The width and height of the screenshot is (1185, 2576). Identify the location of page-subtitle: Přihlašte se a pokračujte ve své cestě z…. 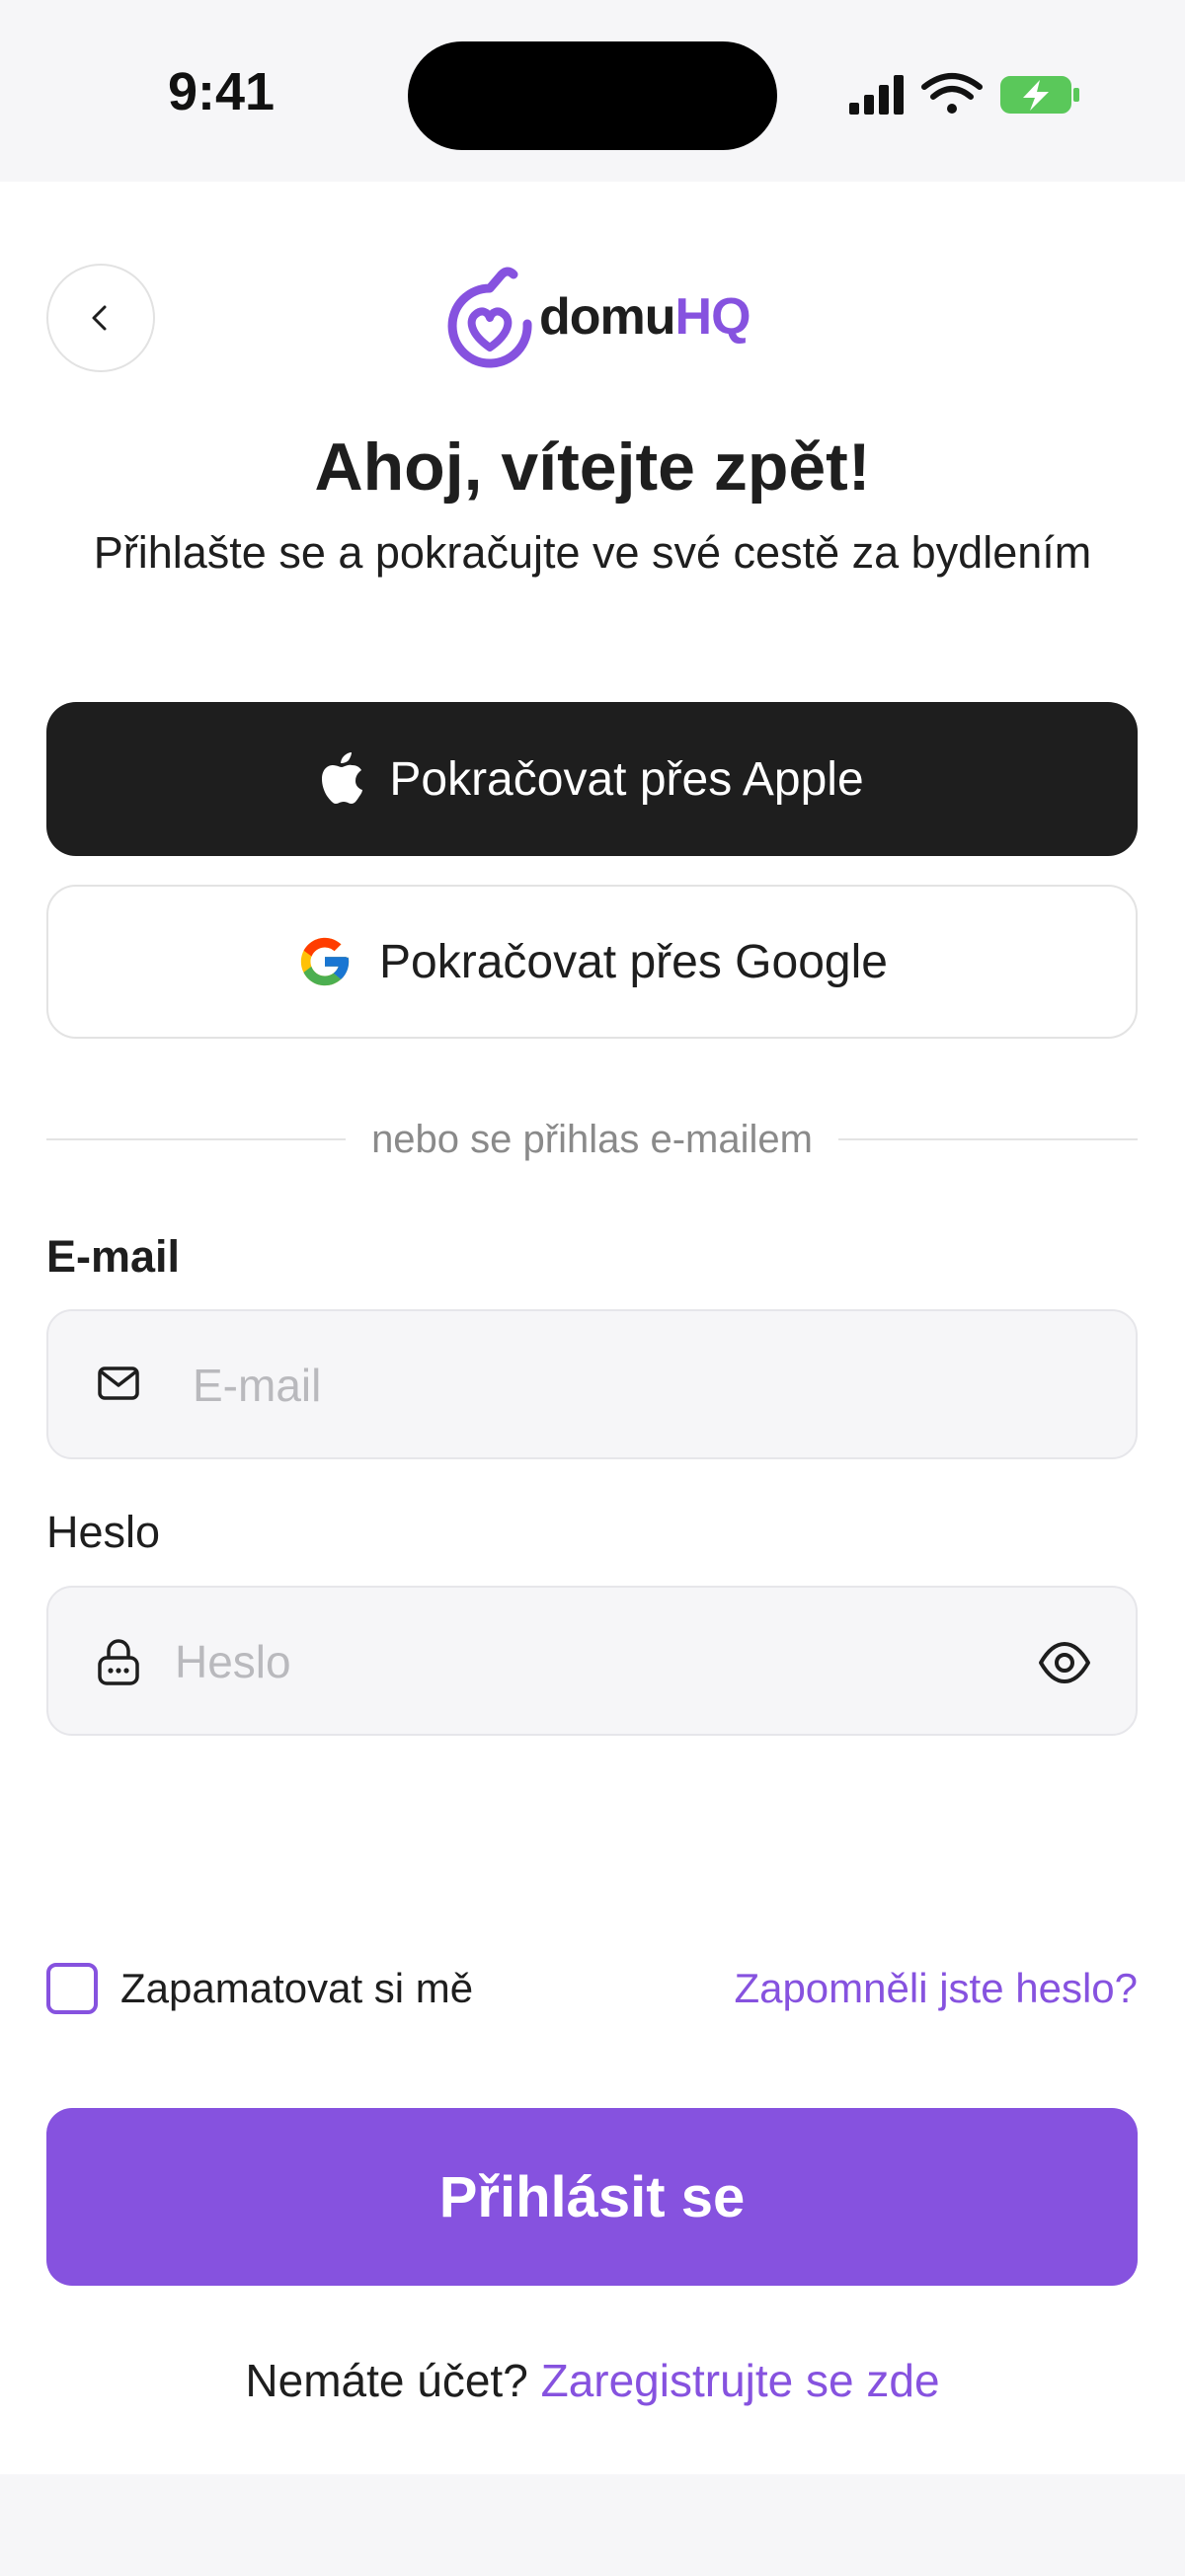
(592, 552).